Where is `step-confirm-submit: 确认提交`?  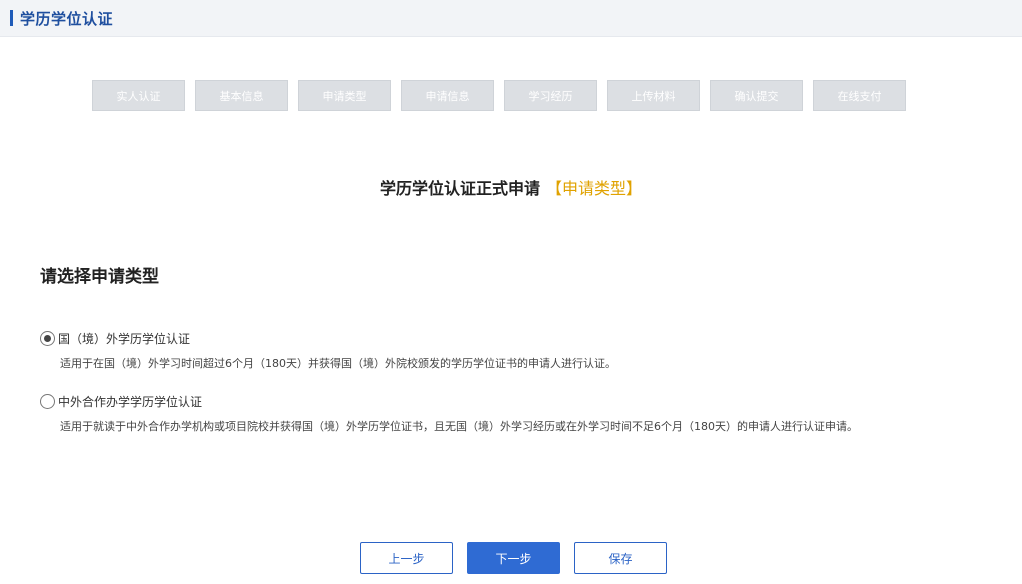 step-confirm-submit: 确认提交 is located at coordinates (756, 95).